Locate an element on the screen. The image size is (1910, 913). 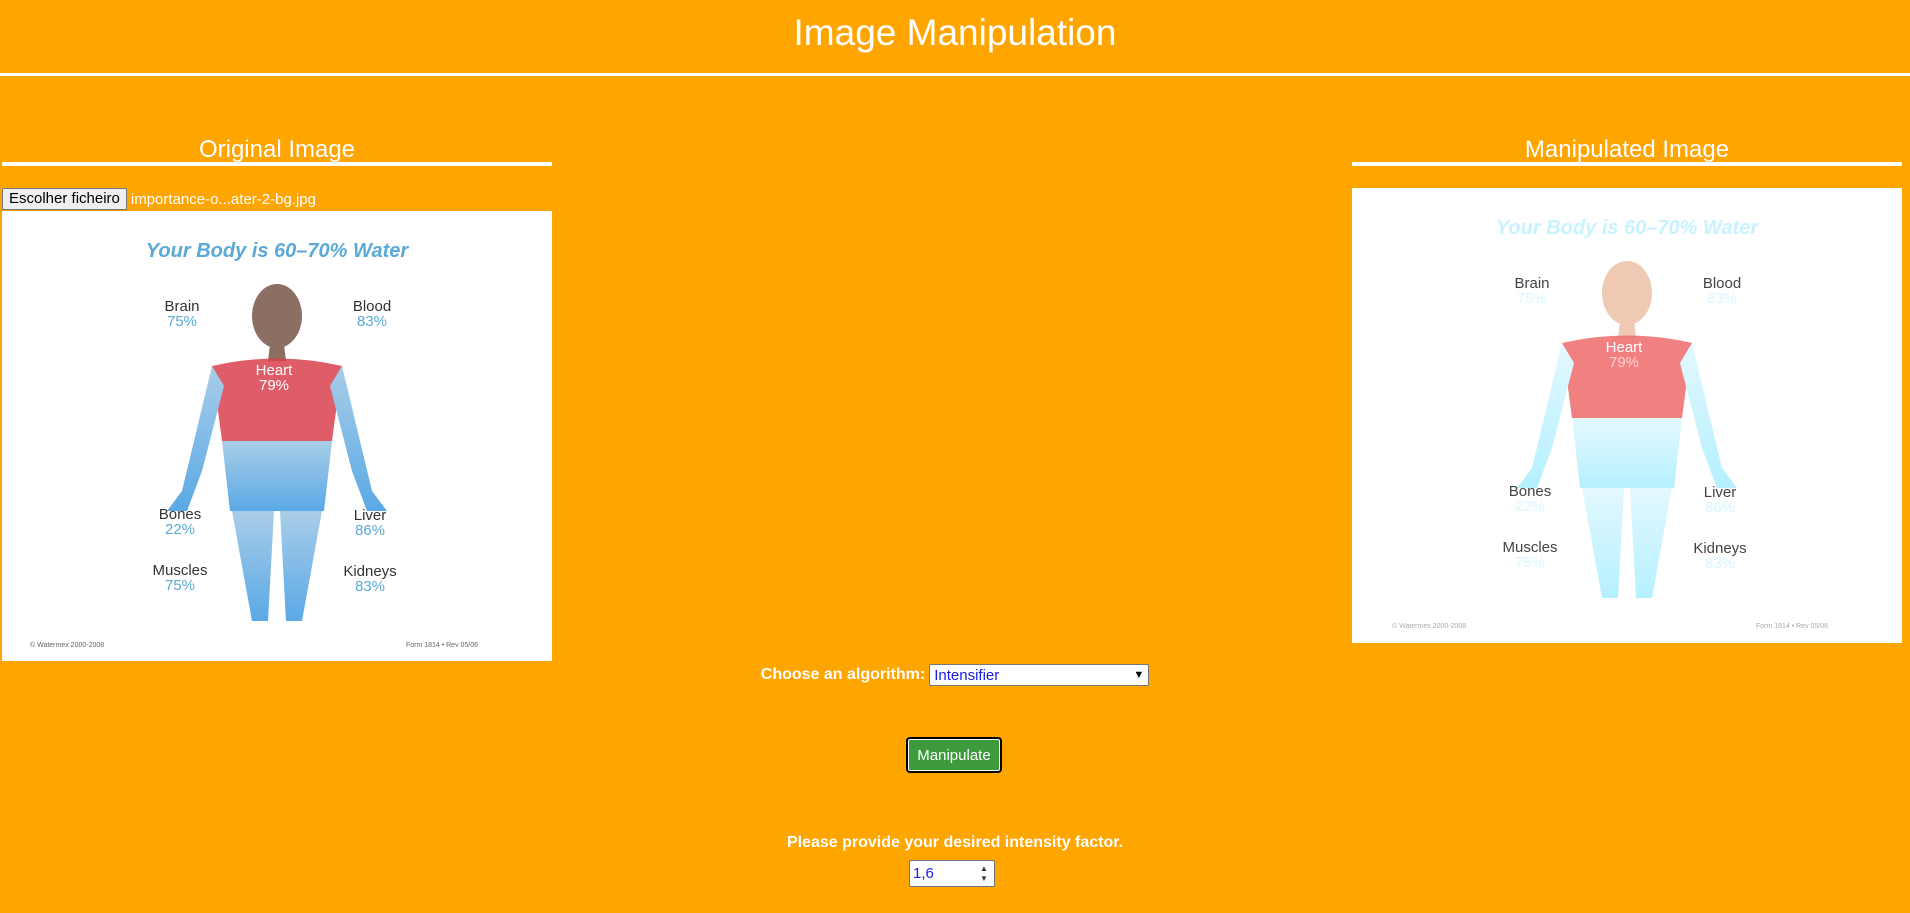
poster-title: Your Body is 60–70% Water is located at coordinates (278, 251).